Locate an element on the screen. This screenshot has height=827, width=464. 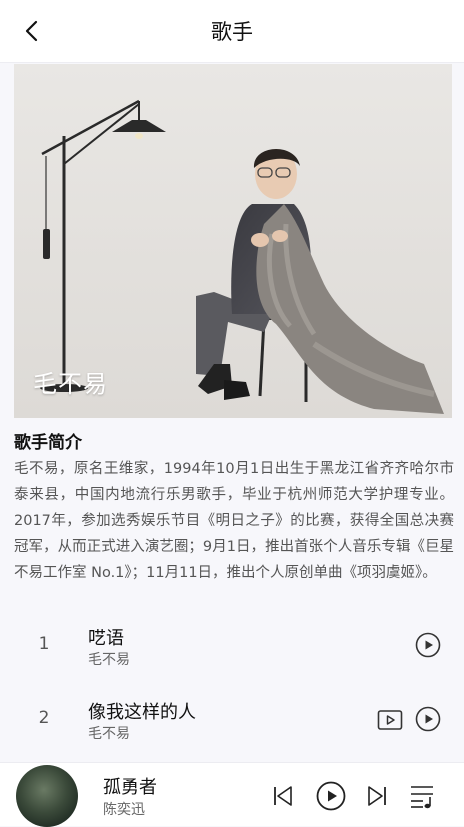
album-cover is located at coordinates (47, 796).